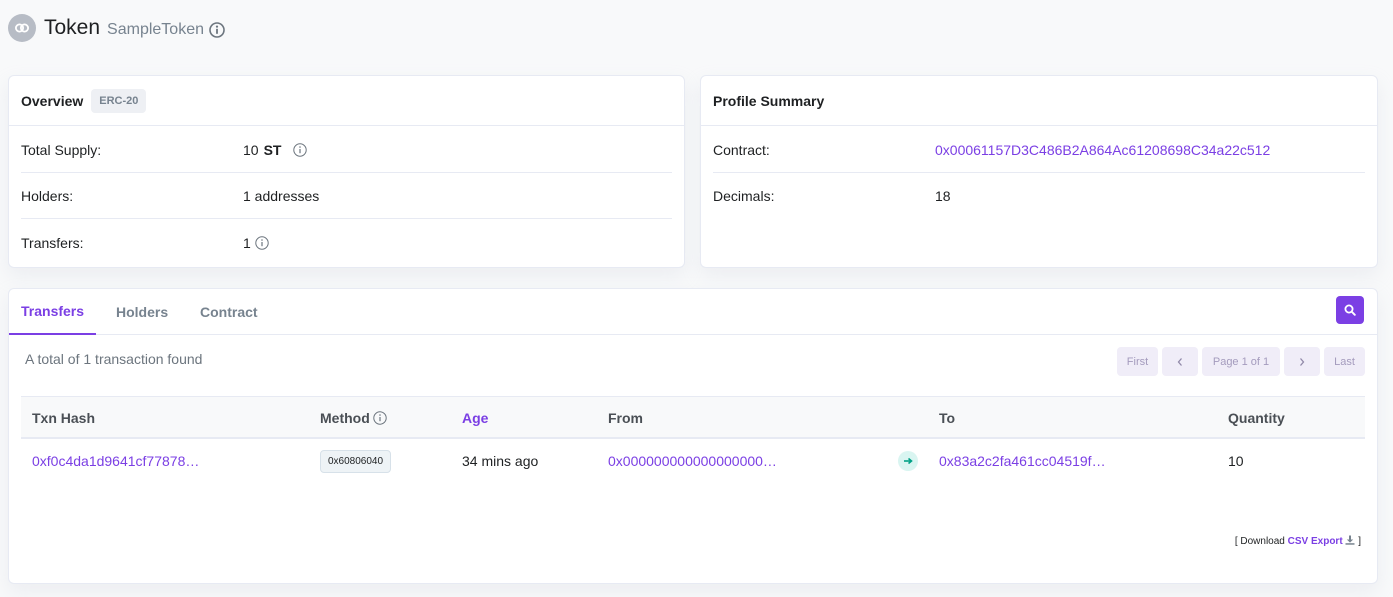 This screenshot has height=597, width=1393. What do you see at coordinates (61, 149) in the screenshot?
I see `total-supply-label: Total Supply:` at bounding box center [61, 149].